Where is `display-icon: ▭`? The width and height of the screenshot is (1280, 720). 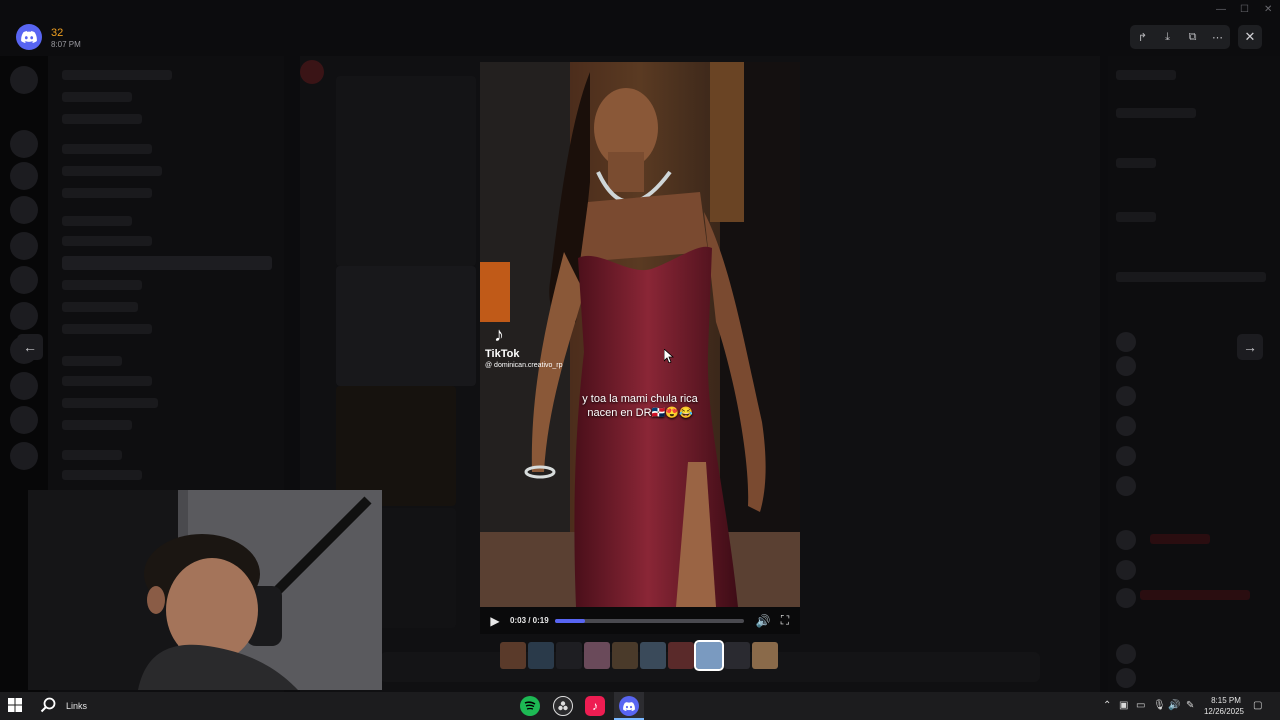
display-icon: ▭ is located at coordinates (1140, 705).